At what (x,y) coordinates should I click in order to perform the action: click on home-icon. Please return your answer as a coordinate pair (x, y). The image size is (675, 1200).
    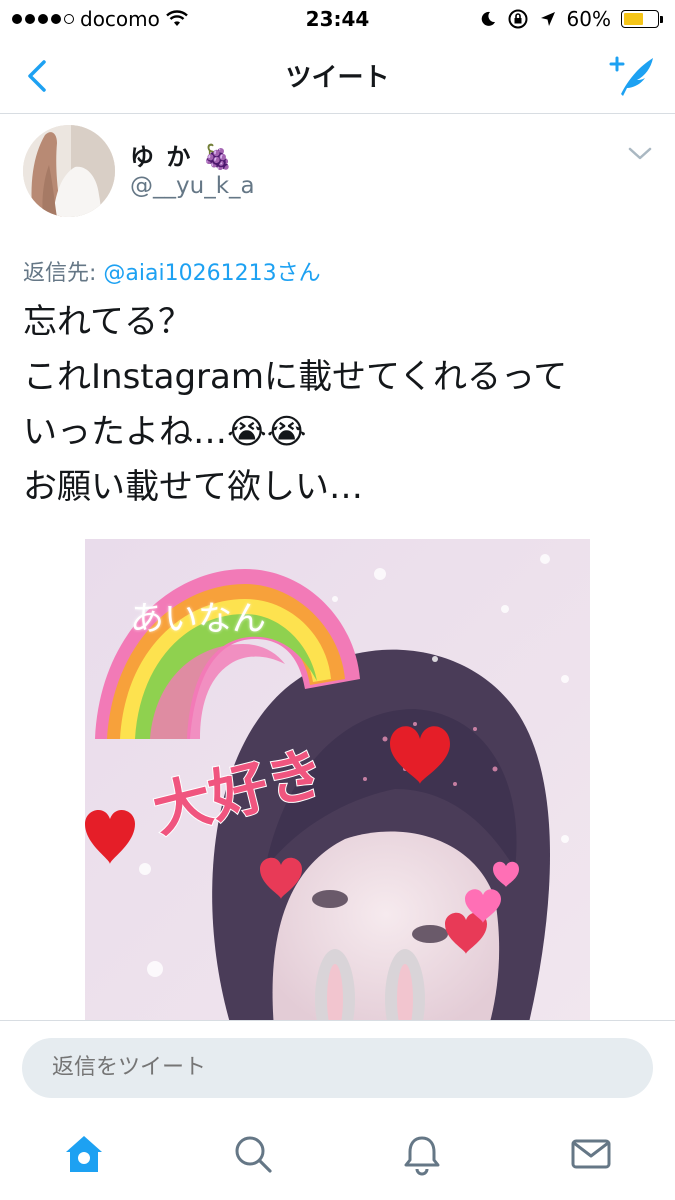
    Looking at the image, I should click on (84, 1153).